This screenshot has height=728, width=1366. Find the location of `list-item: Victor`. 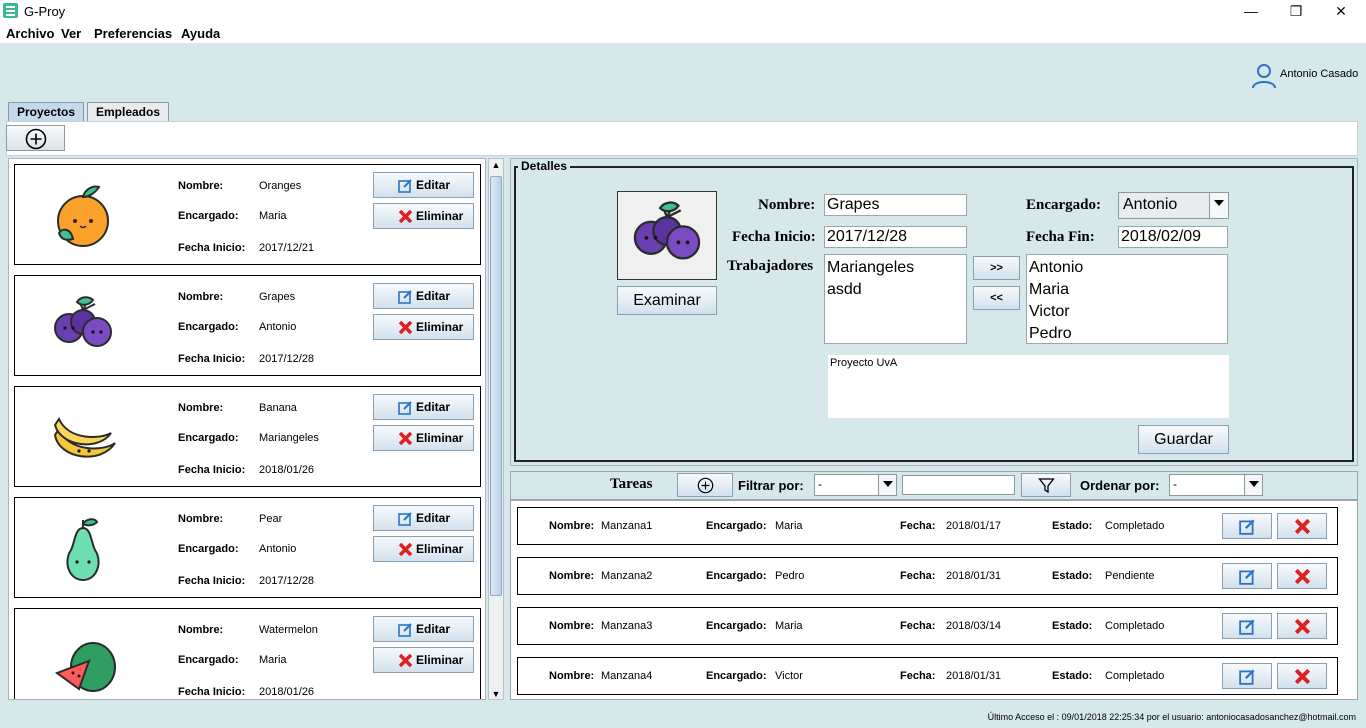

list-item: Victor is located at coordinates (1127, 312).